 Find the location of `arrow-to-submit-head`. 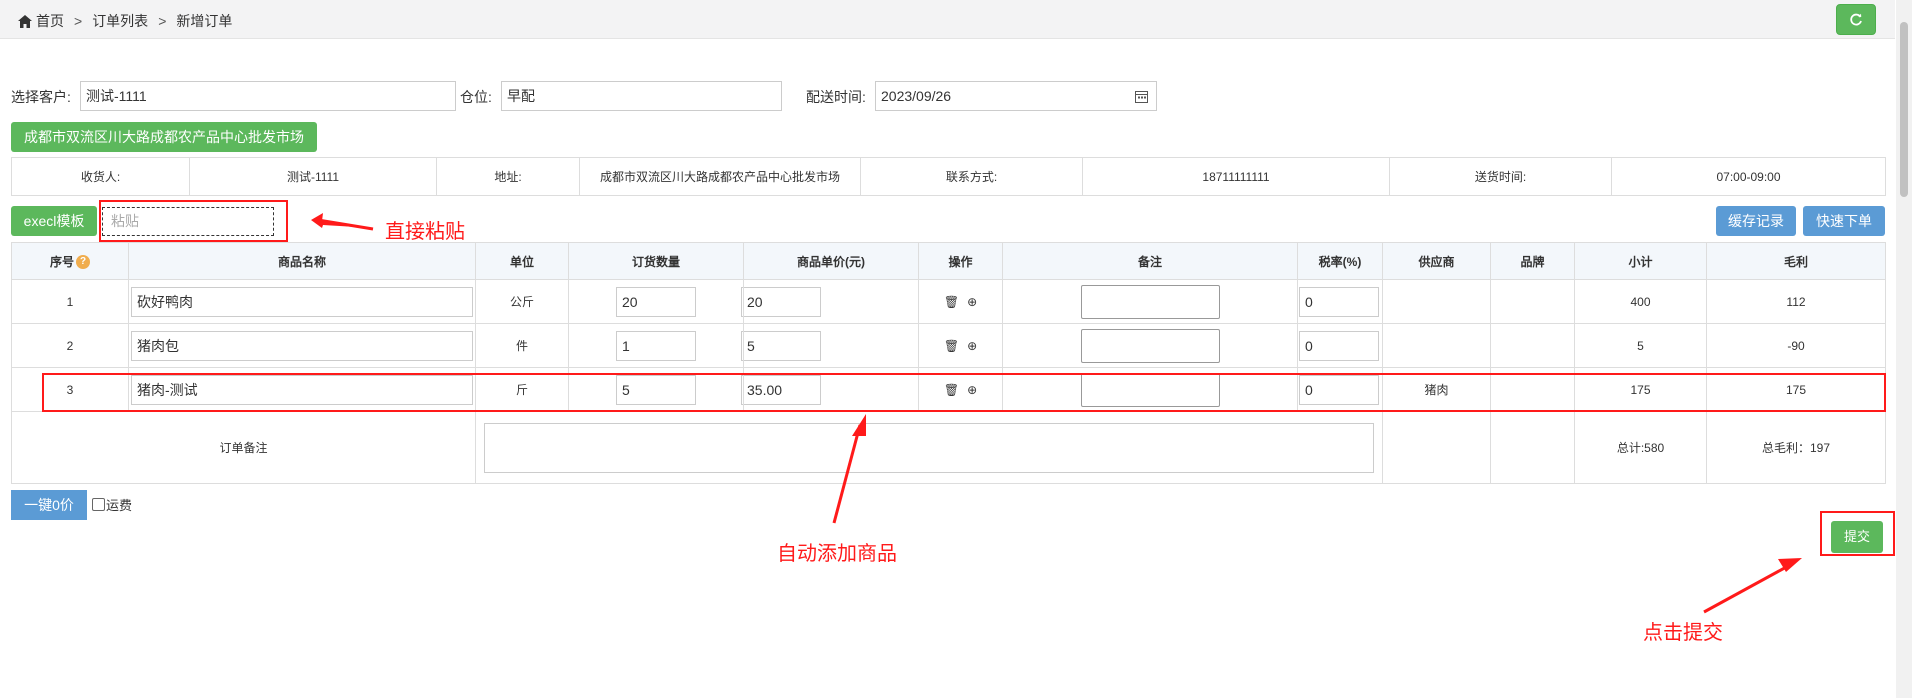

arrow-to-submit-head is located at coordinates (1790, 565).